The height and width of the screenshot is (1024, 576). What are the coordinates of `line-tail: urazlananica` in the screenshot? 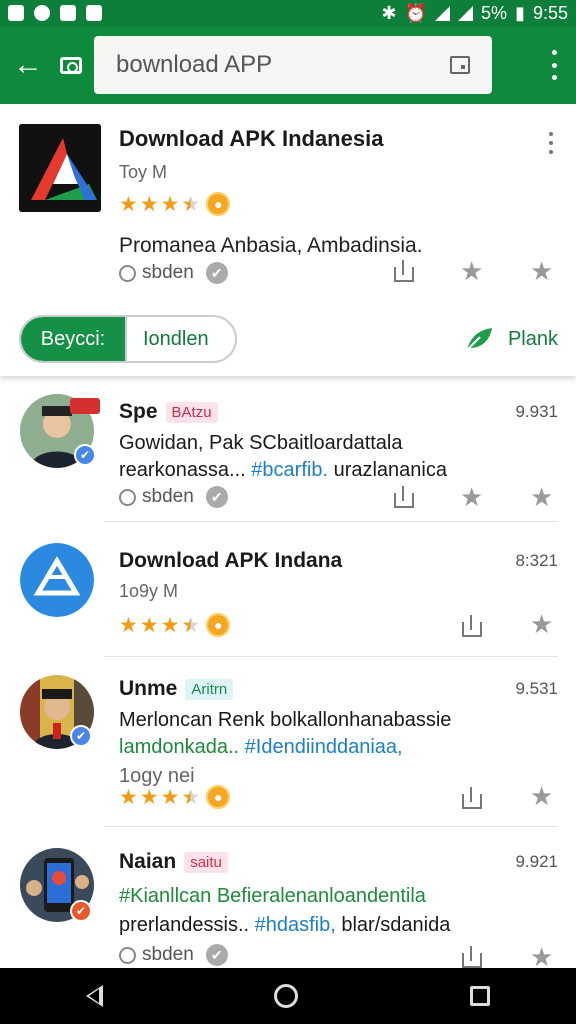 It's located at (390, 470).